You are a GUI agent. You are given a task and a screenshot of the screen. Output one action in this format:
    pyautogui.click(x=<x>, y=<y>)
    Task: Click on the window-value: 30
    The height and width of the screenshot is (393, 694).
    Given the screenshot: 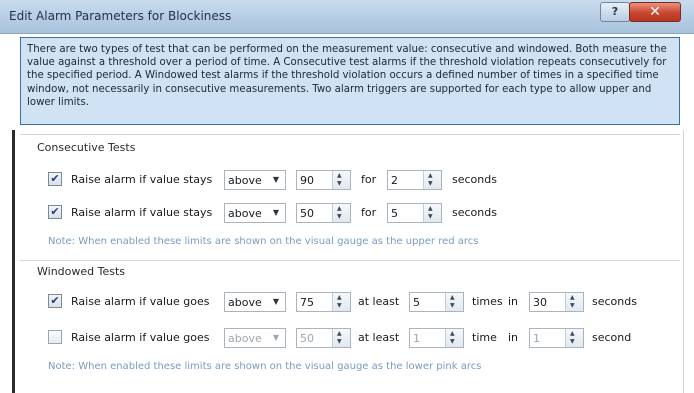 What is the action you would take?
    pyautogui.click(x=540, y=302)
    